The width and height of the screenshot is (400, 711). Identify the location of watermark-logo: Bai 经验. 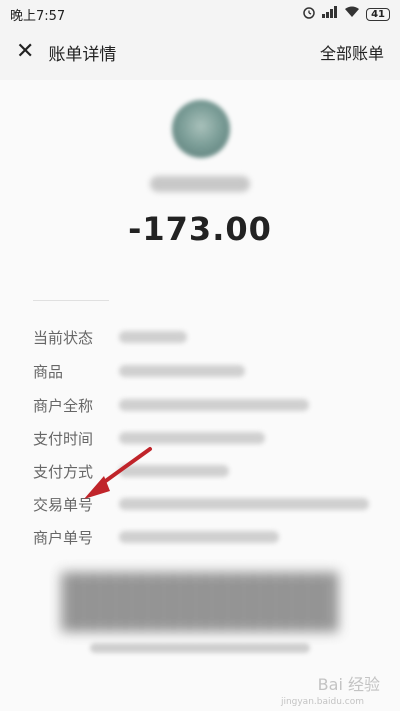
(348, 684).